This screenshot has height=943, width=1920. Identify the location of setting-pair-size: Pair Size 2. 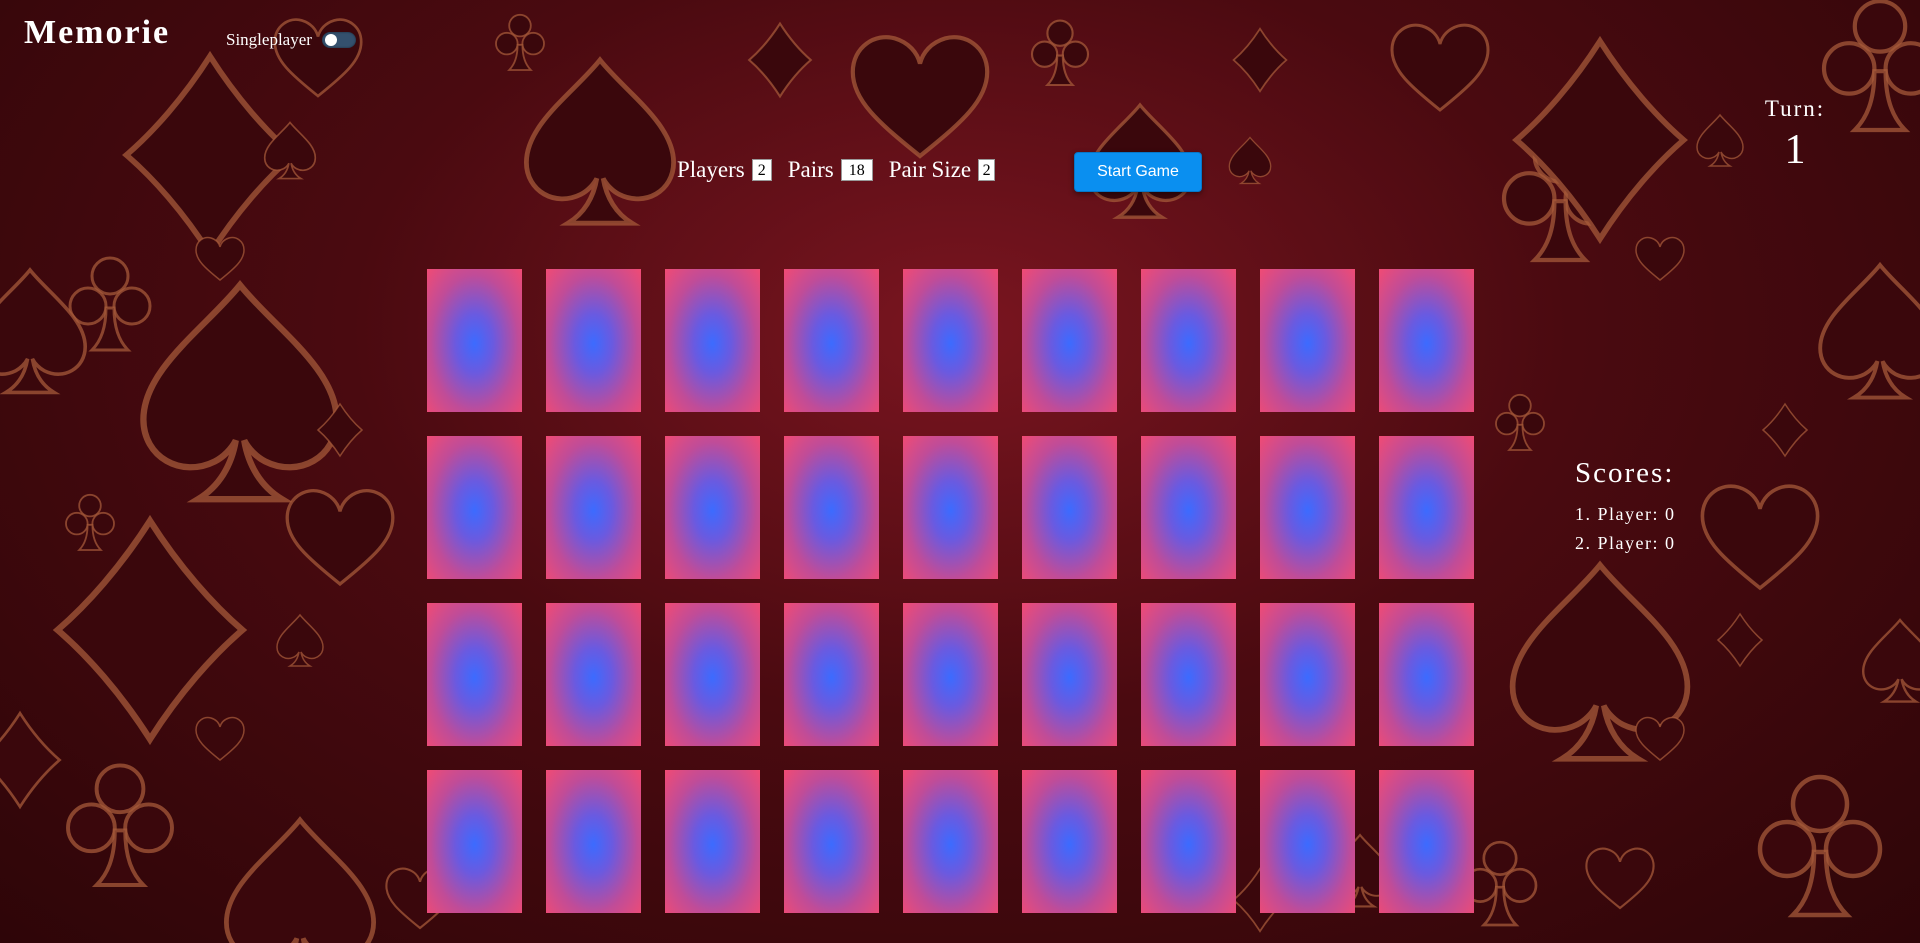
(942, 170).